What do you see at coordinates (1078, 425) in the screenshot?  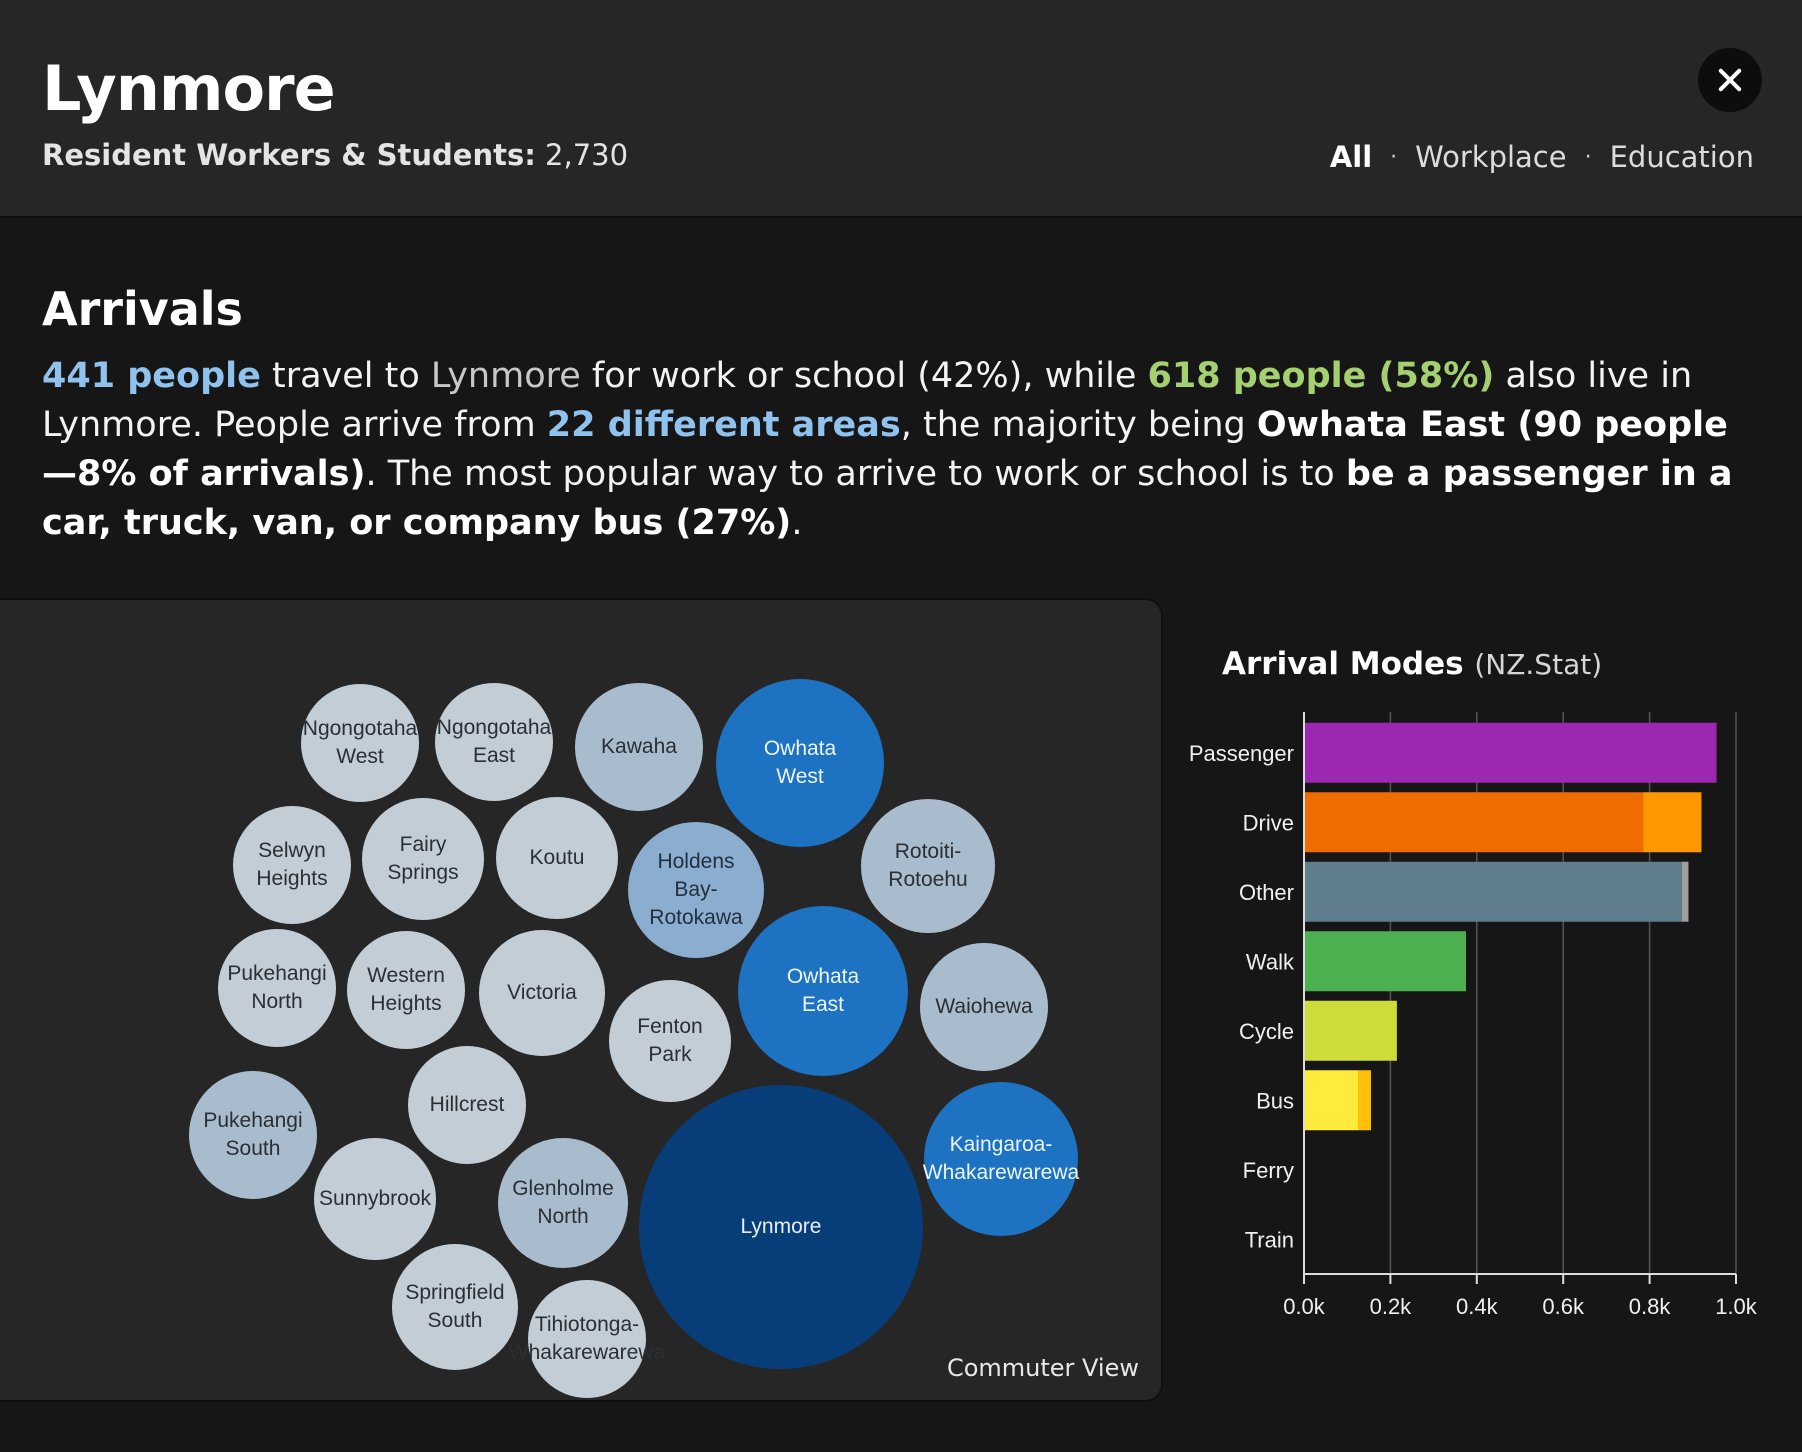 I see `summary-text: , the majority being` at bounding box center [1078, 425].